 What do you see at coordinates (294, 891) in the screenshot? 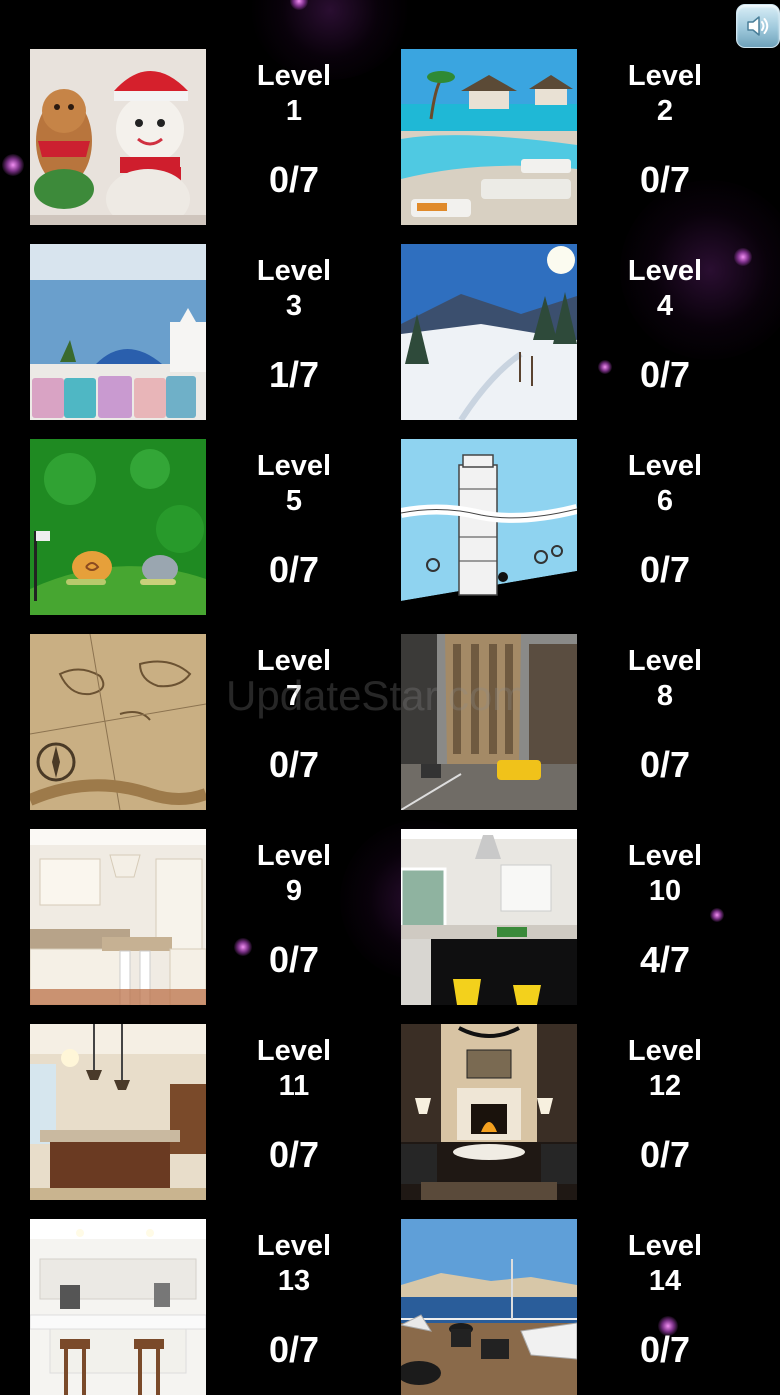
I see `level-number: 9` at bounding box center [294, 891].